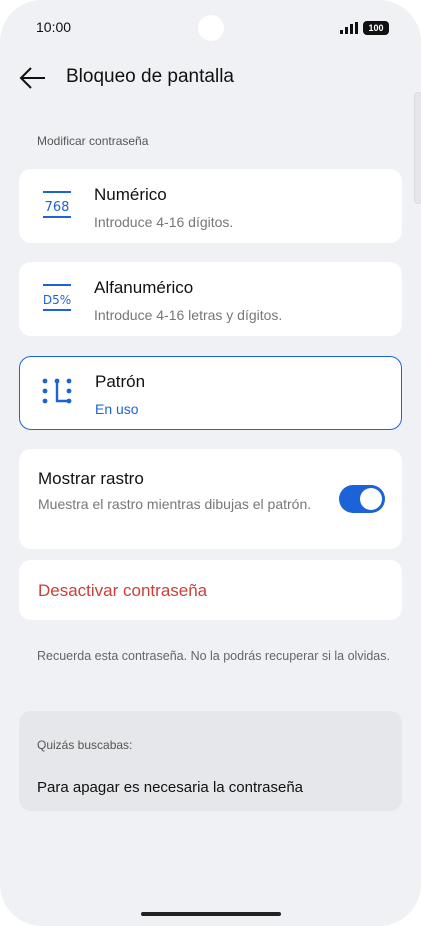 Image resolution: width=421 pixels, height=926 pixels. Describe the element at coordinates (93, 141) in the screenshot. I see `section-label: Modificar contraseña` at that location.